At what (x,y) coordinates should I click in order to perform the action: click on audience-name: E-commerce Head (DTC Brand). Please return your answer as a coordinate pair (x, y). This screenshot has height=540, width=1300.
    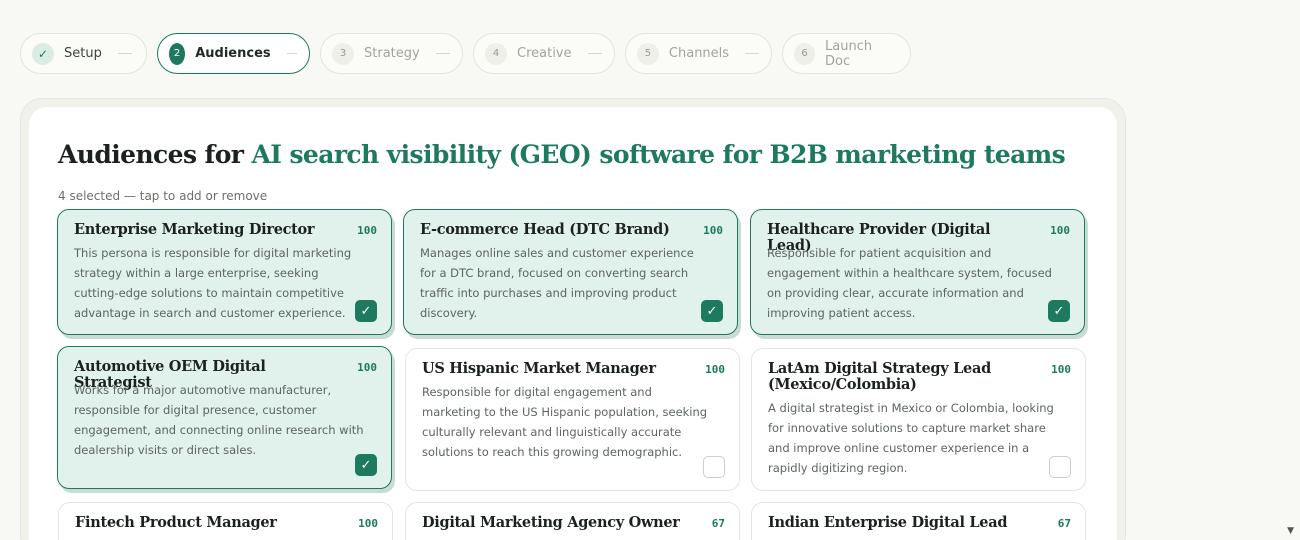
    Looking at the image, I should click on (545, 229).